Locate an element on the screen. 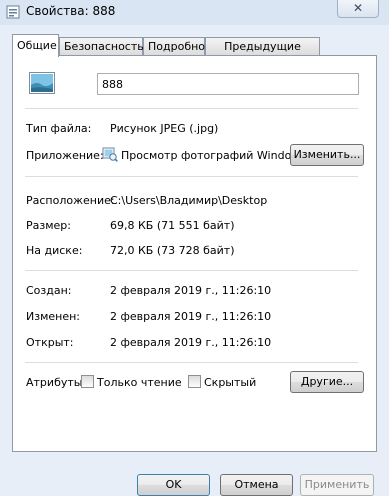  hidden-label: Скрытый is located at coordinates (230, 382).